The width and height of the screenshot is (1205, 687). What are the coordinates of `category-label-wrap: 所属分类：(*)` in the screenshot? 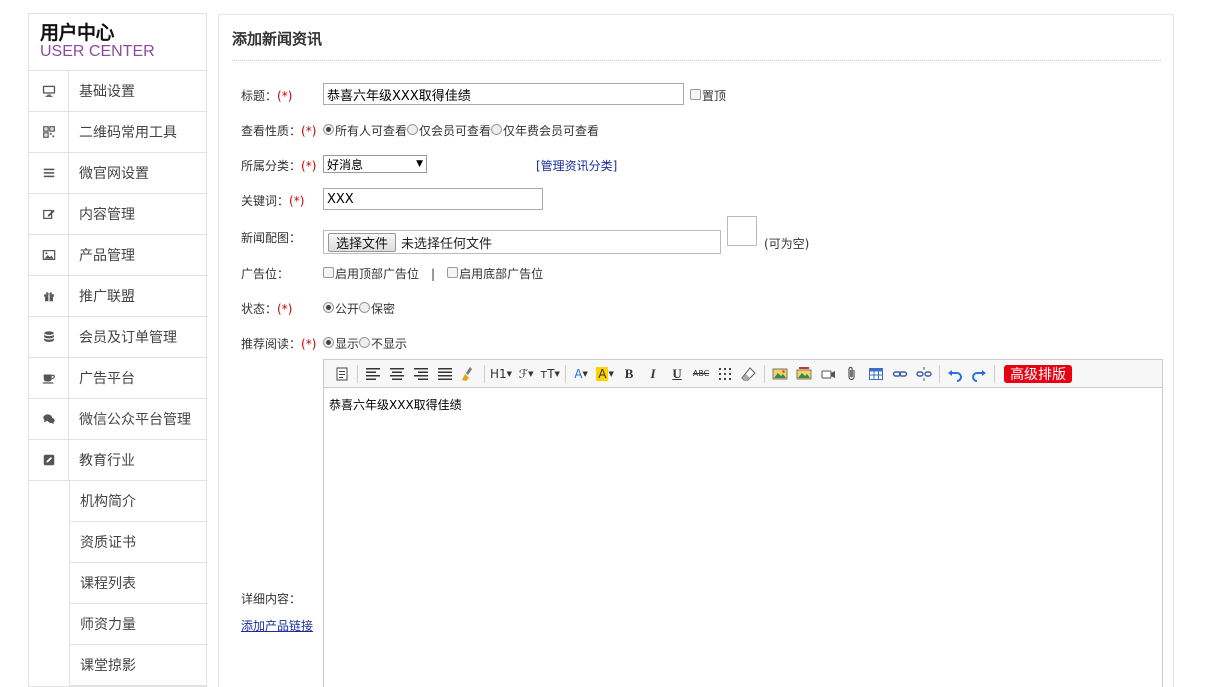 It's located at (278, 165).